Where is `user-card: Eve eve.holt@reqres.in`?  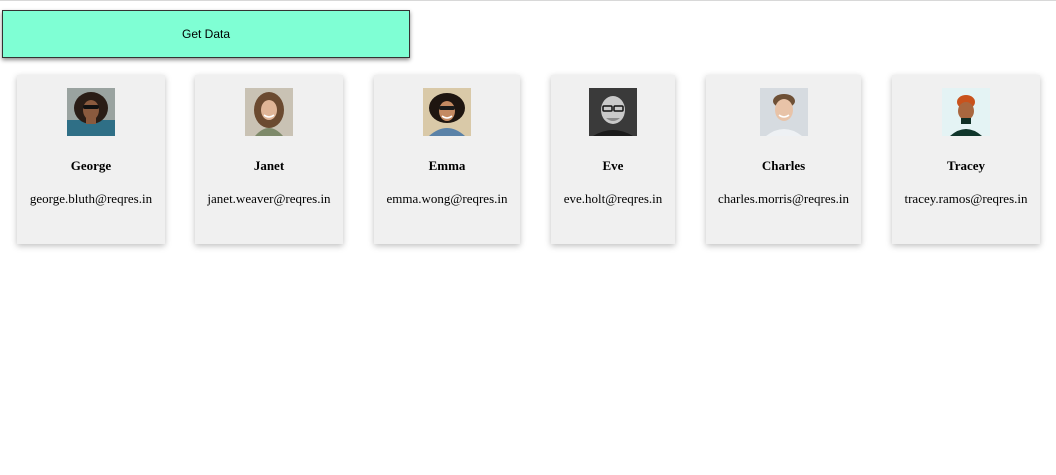
user-card: Eve eve.holt@reqres.in is located at coordinates (613, 159).